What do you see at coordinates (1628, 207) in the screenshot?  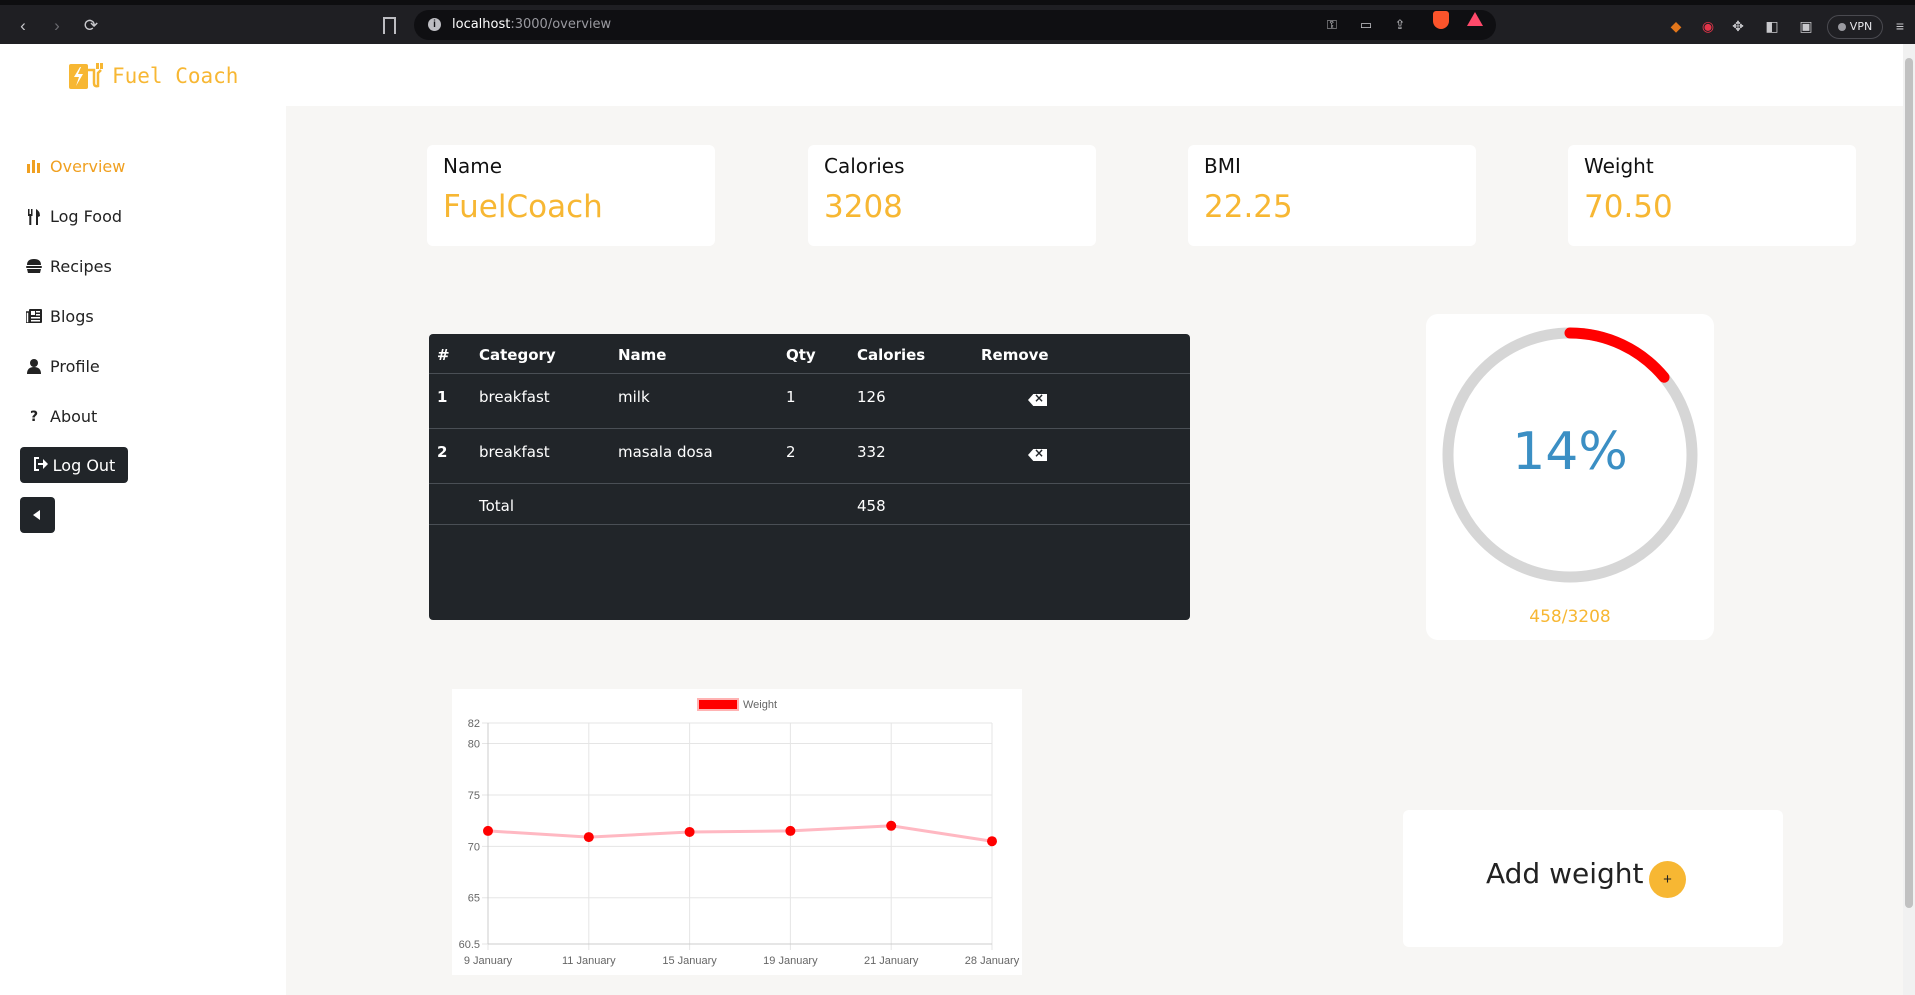 I see `stat-value: 70.50` at bounding box center [1628, 207].